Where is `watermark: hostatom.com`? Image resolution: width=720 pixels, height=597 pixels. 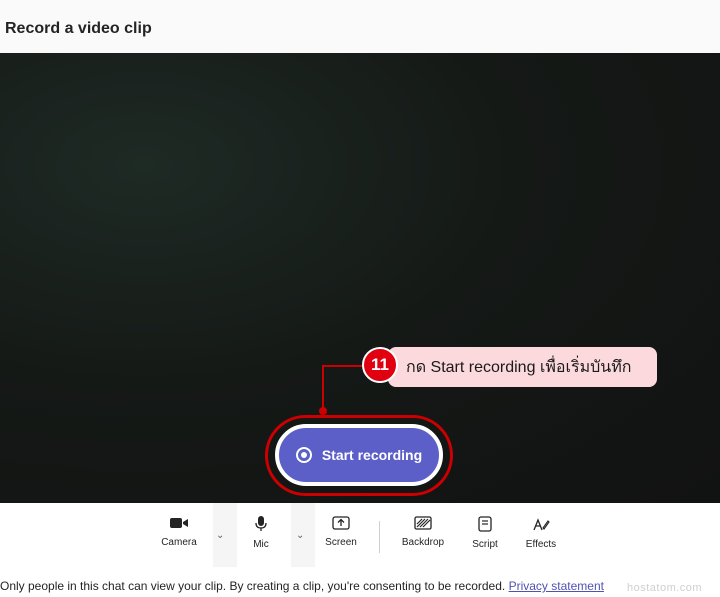 watermark: hostatom.com is located at coordinates (665, 588).